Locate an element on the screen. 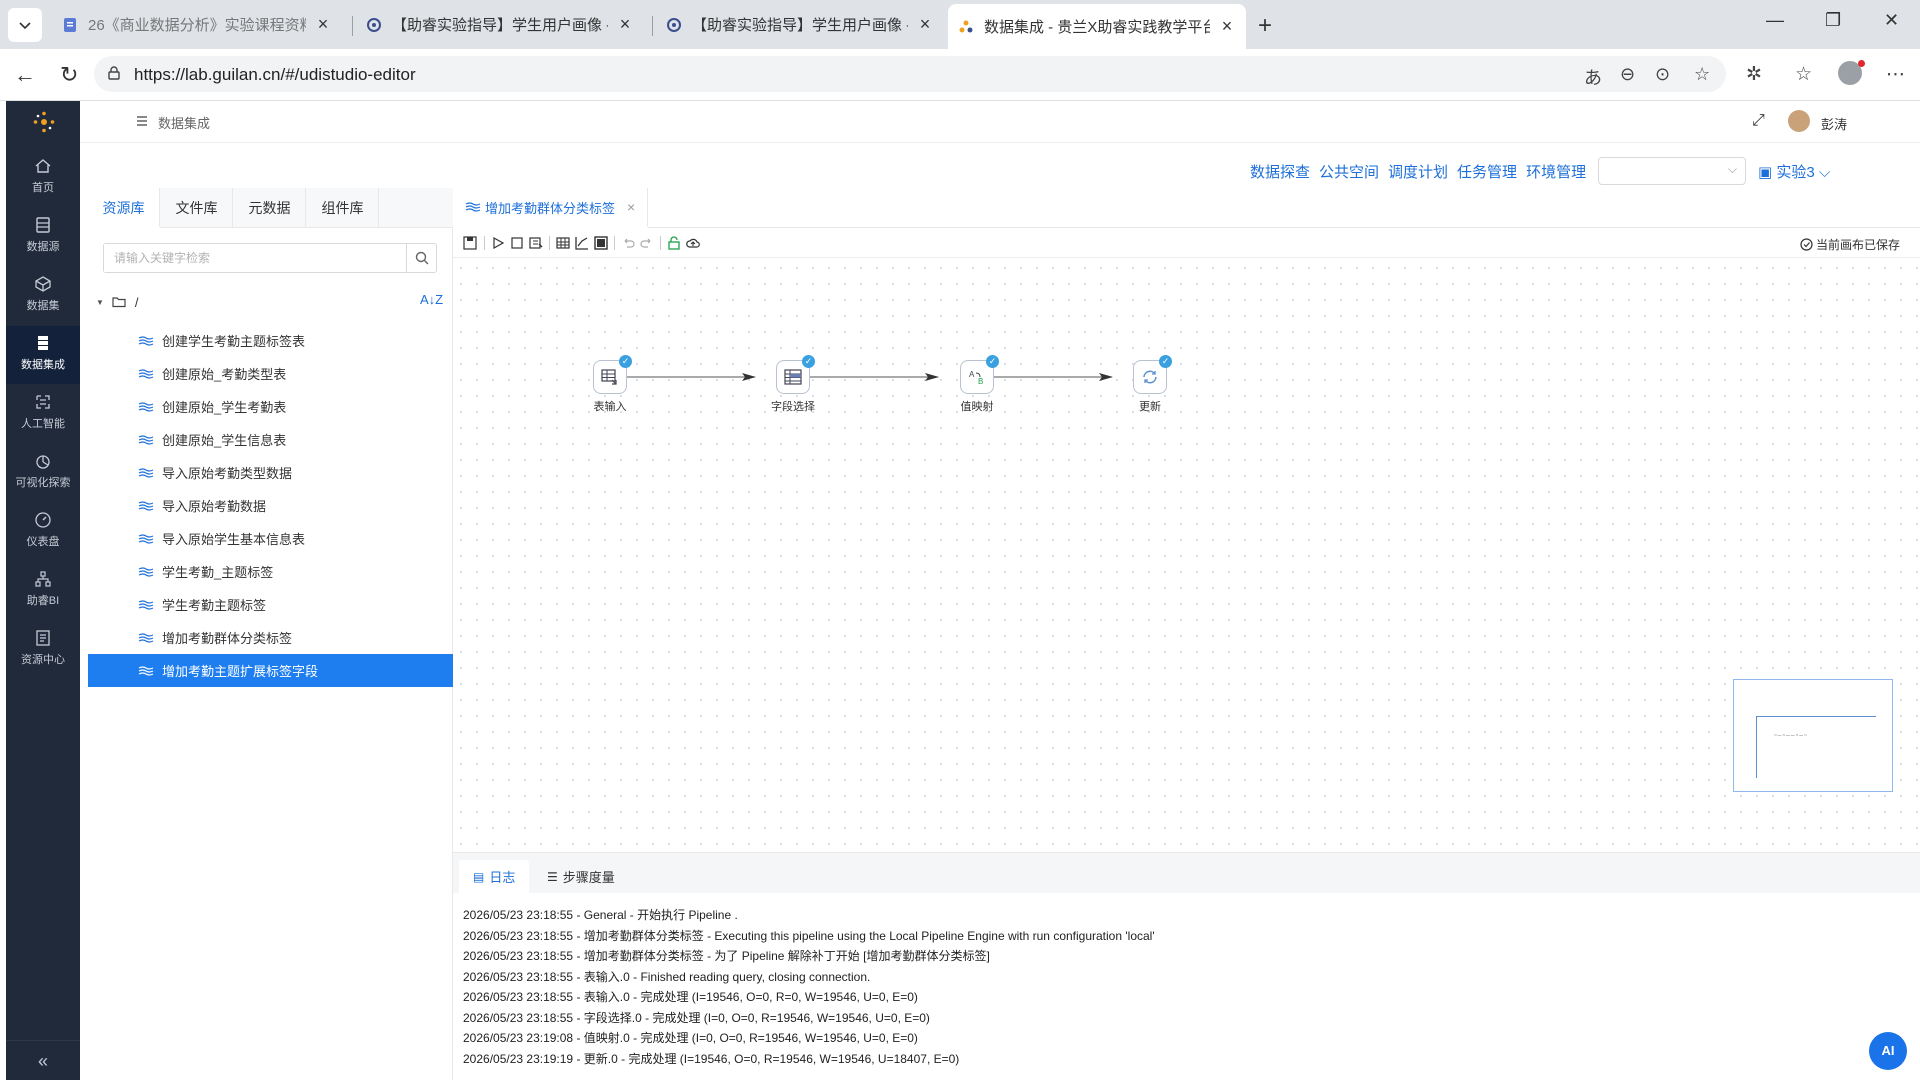  pipeline-icon is located at coordinates (146, 373).